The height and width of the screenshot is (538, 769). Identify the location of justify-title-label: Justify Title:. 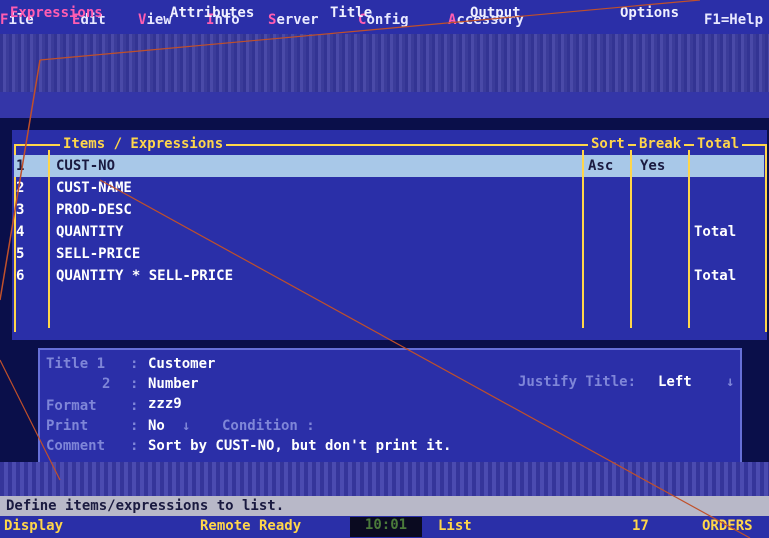
(577, 382).